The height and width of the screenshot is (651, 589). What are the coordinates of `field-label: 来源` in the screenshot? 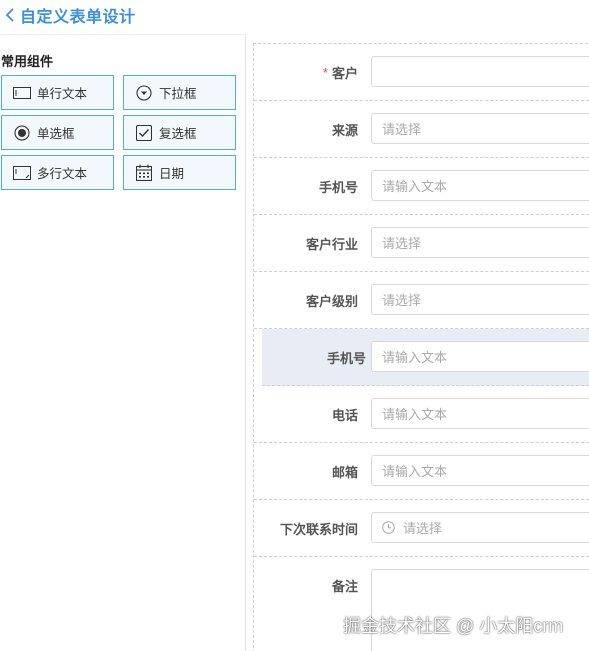 It's located at (344, 130).